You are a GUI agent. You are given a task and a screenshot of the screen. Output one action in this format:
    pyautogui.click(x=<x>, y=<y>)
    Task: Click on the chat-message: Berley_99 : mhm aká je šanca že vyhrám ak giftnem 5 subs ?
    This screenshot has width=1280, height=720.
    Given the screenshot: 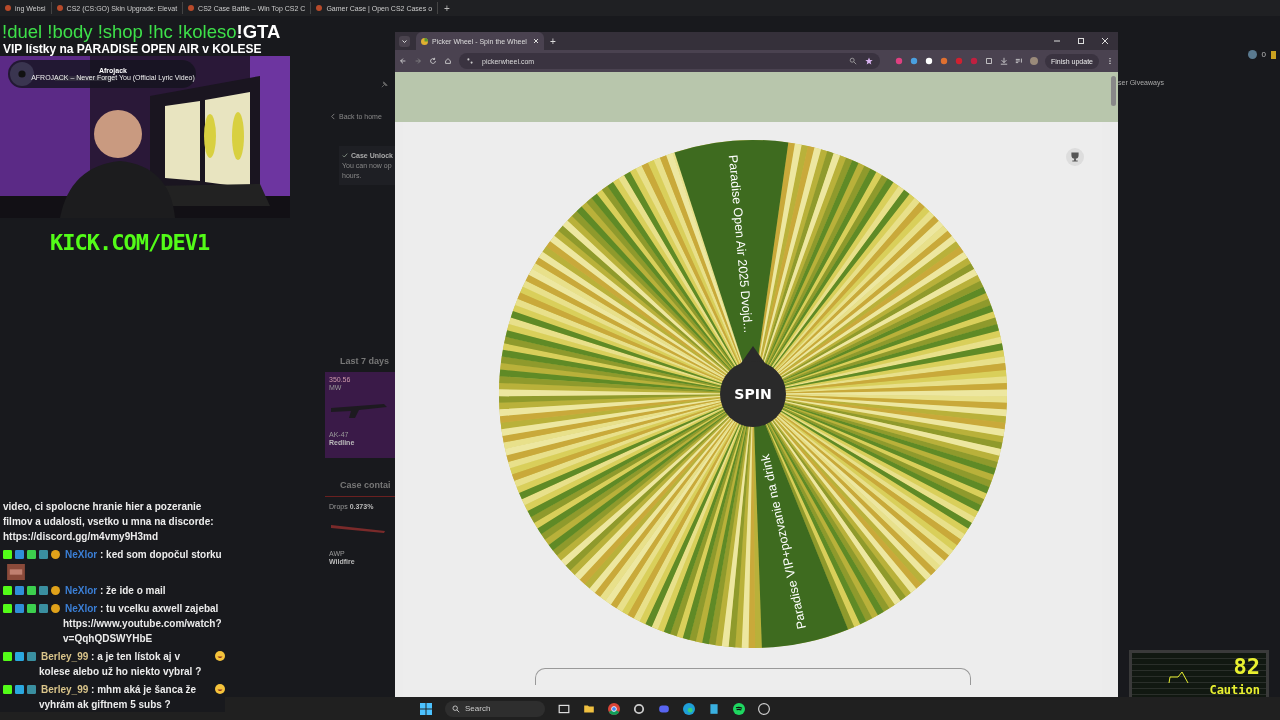 What is the action you would take?
    pyautogui.click(x=118, y=697)
    